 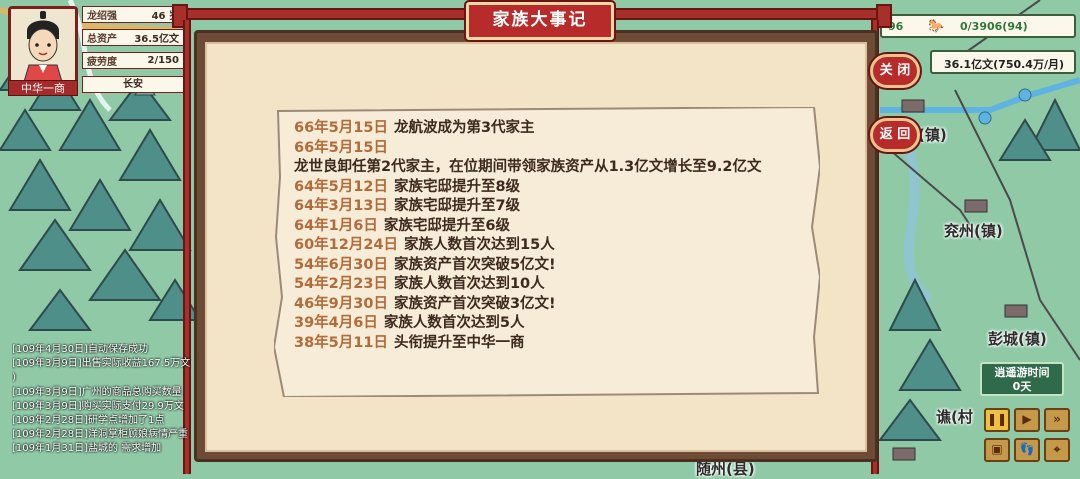 What do you see at coordinates (994, 26) in the screenshot?
I see `cargo-capacity: 0/3906(94)` at bounding box center [994, 26].